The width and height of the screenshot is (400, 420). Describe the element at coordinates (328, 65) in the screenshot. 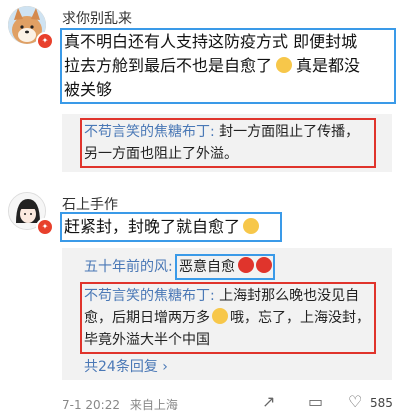

I see `comment-body-text: 真是都没` at that location.